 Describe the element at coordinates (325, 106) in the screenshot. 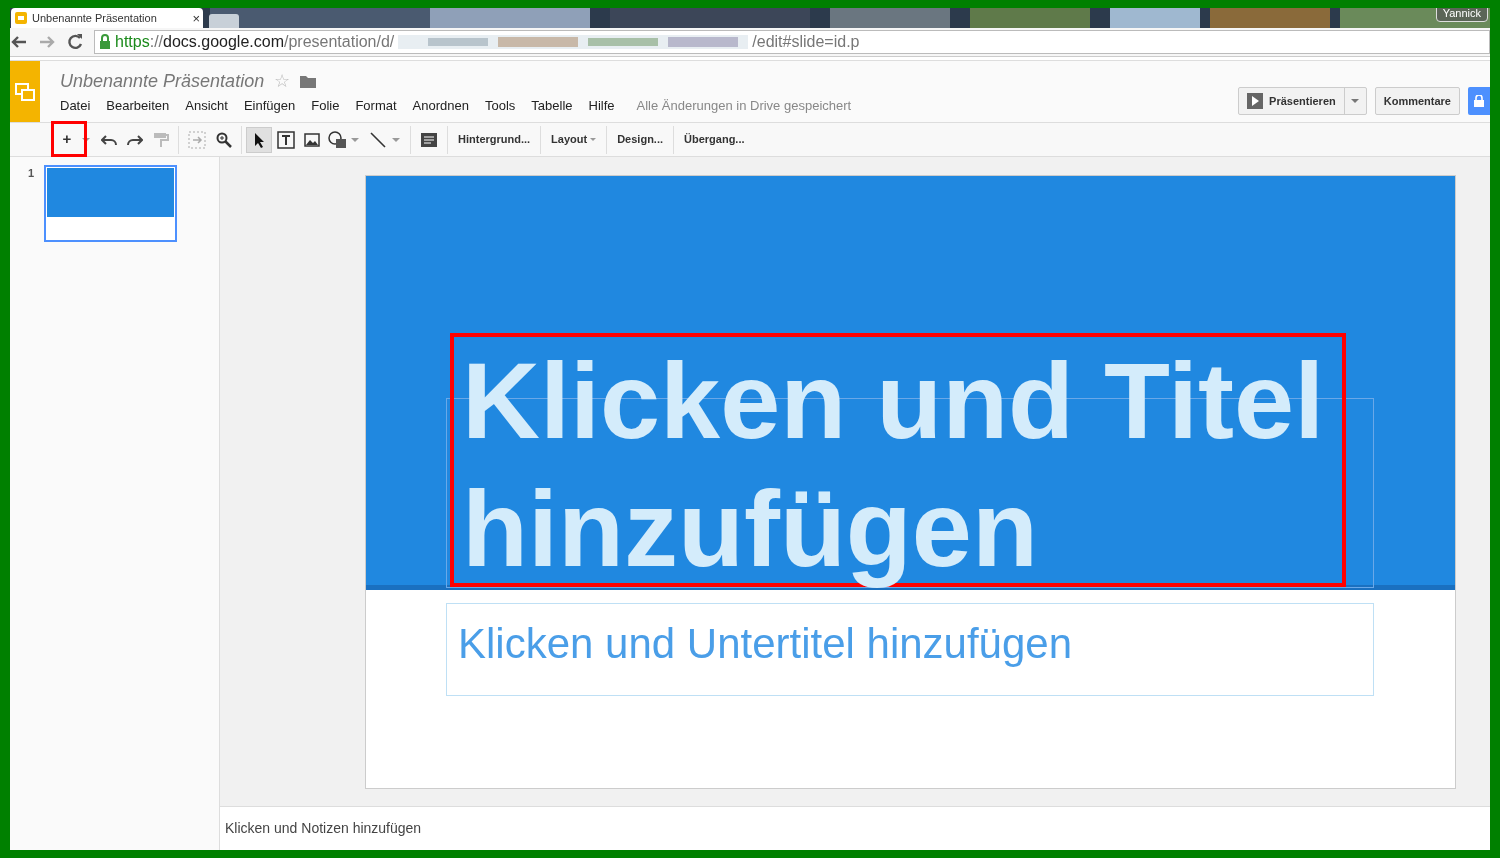

I see `menu-item: Folie` at that location.